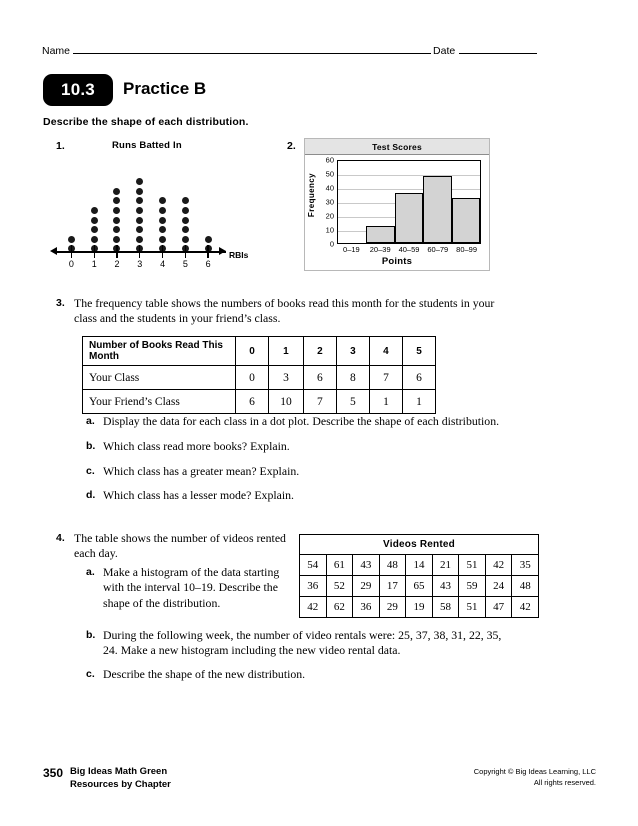 Image resolution: width=638 pixels, height=826 pixels. I want to click on table-row: 42 62 36 29 19 58 51 47 42, so click(419, 607).